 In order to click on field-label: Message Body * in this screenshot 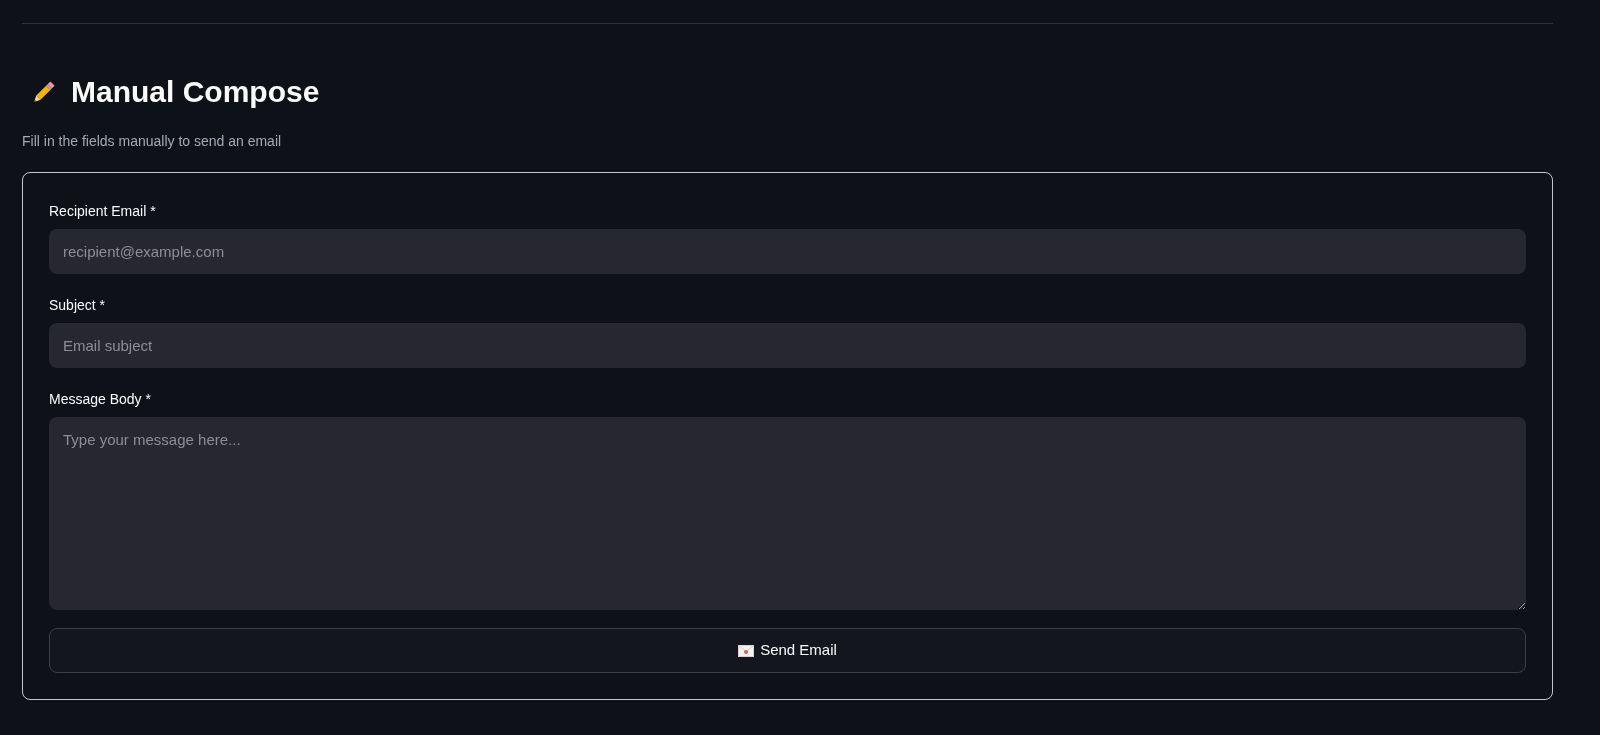, I will do `click(100, 399)`.